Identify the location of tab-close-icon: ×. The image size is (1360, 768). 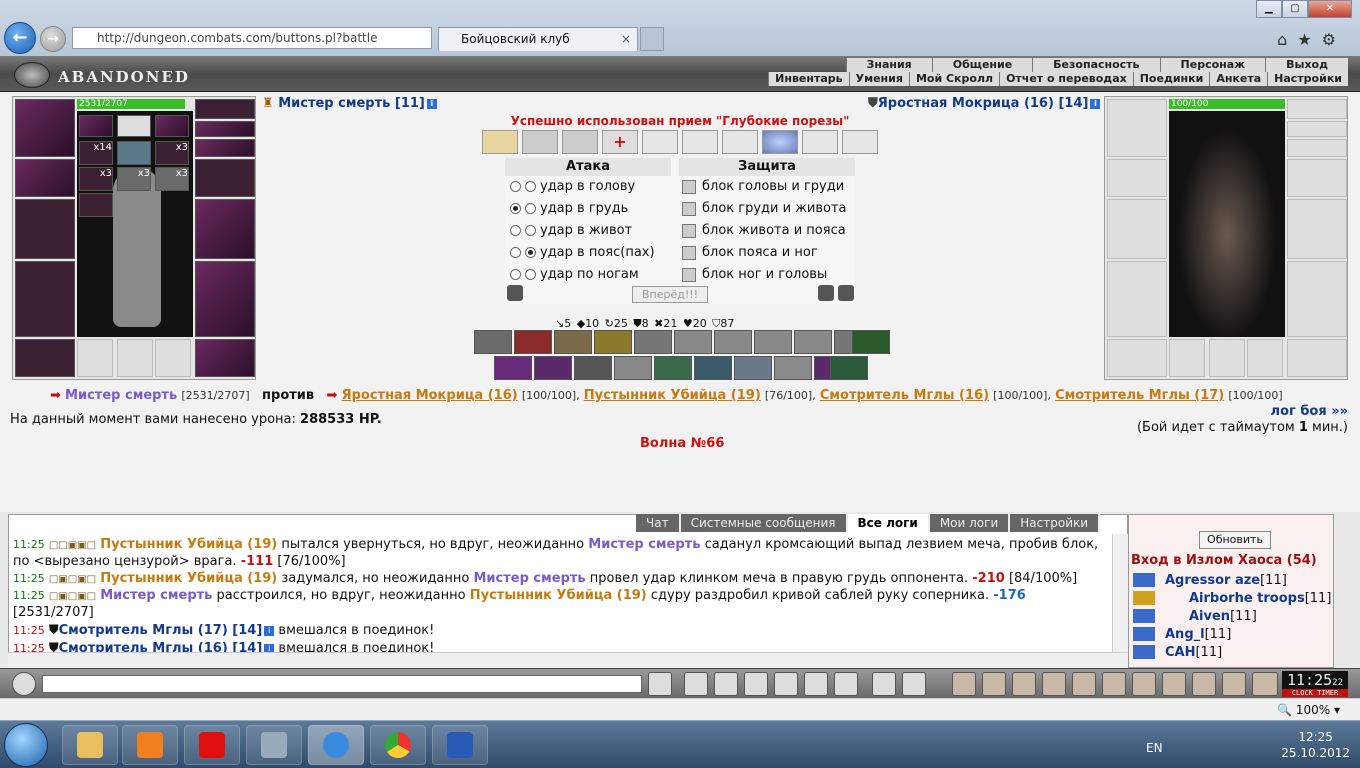
(626, 39).